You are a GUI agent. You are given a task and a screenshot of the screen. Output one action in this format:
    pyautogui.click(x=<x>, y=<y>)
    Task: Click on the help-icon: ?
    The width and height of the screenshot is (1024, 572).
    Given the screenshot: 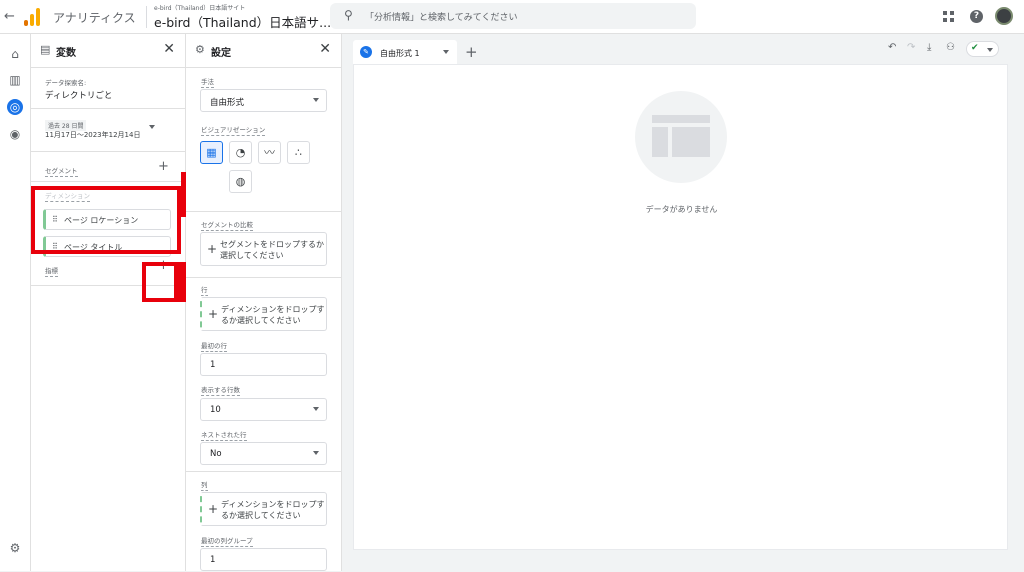 What is the action you would take?
    pyautogui.click(x=976, y=16)
    